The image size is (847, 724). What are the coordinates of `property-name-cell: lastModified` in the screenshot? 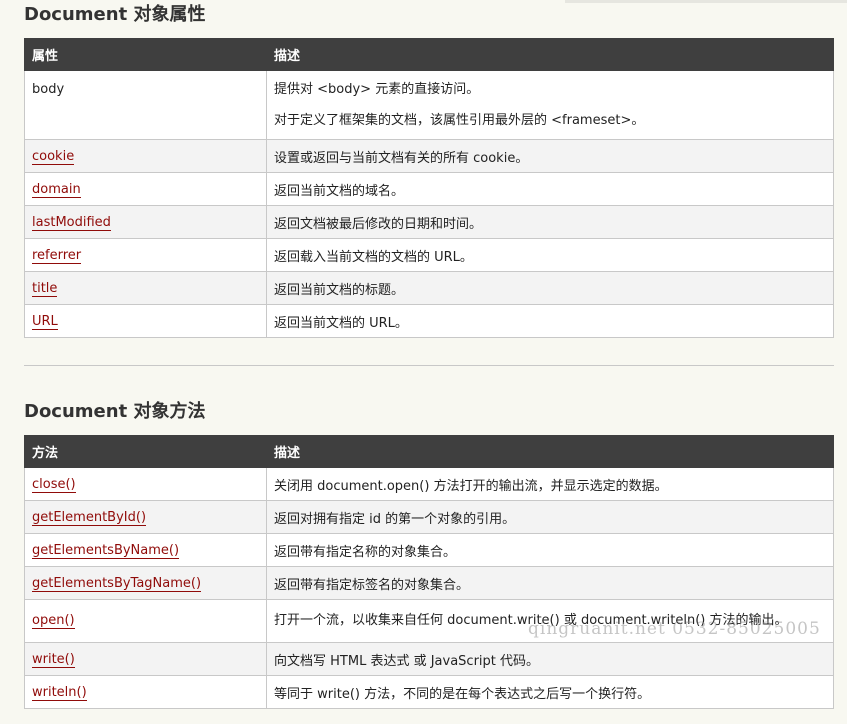 It's located at (145, 222).